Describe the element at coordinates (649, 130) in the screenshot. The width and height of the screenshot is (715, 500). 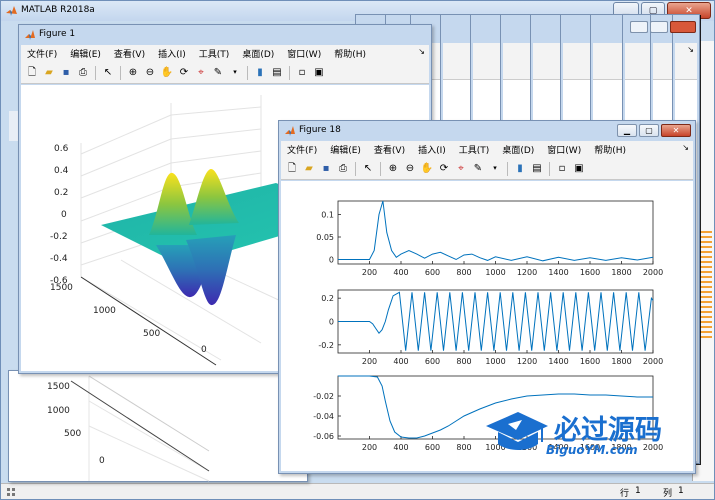
I see `figure-maximize-button: ▢` at that location.